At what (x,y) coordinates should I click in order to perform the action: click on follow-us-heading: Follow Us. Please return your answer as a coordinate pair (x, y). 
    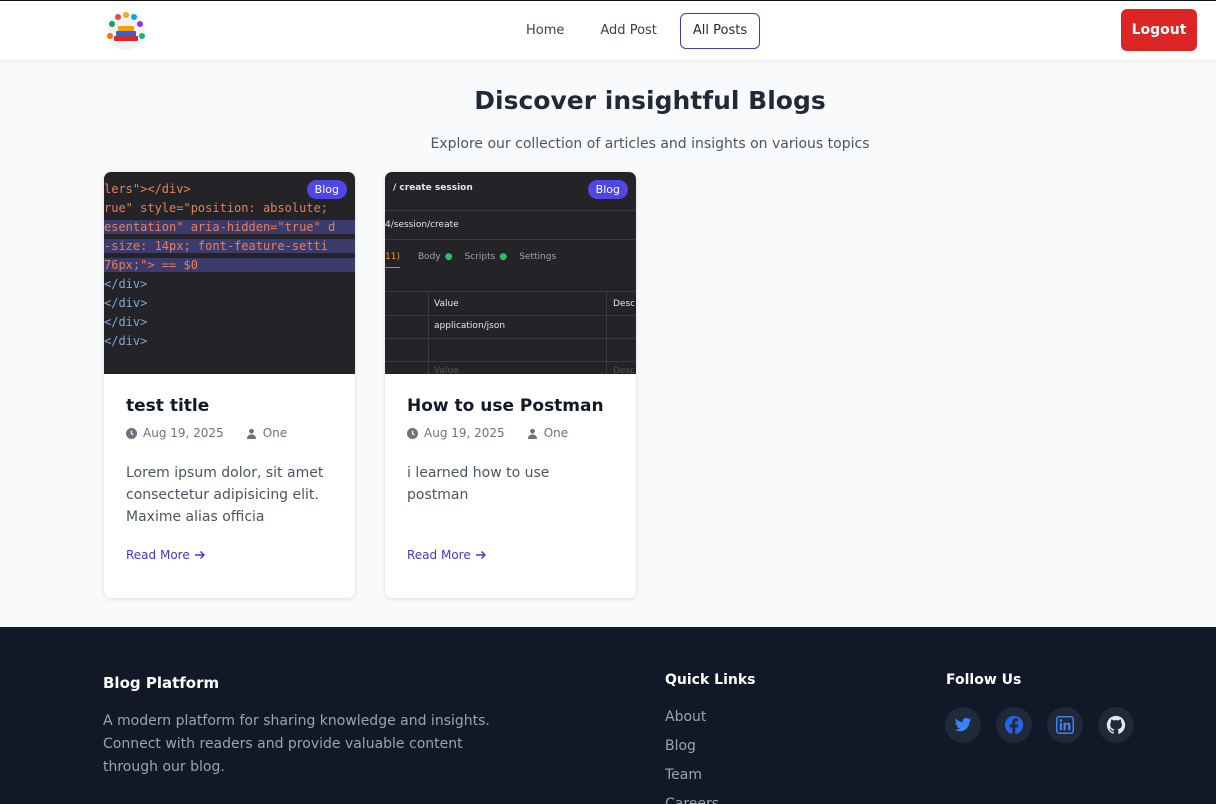
    Looking at the image, I should click on (984, 680).